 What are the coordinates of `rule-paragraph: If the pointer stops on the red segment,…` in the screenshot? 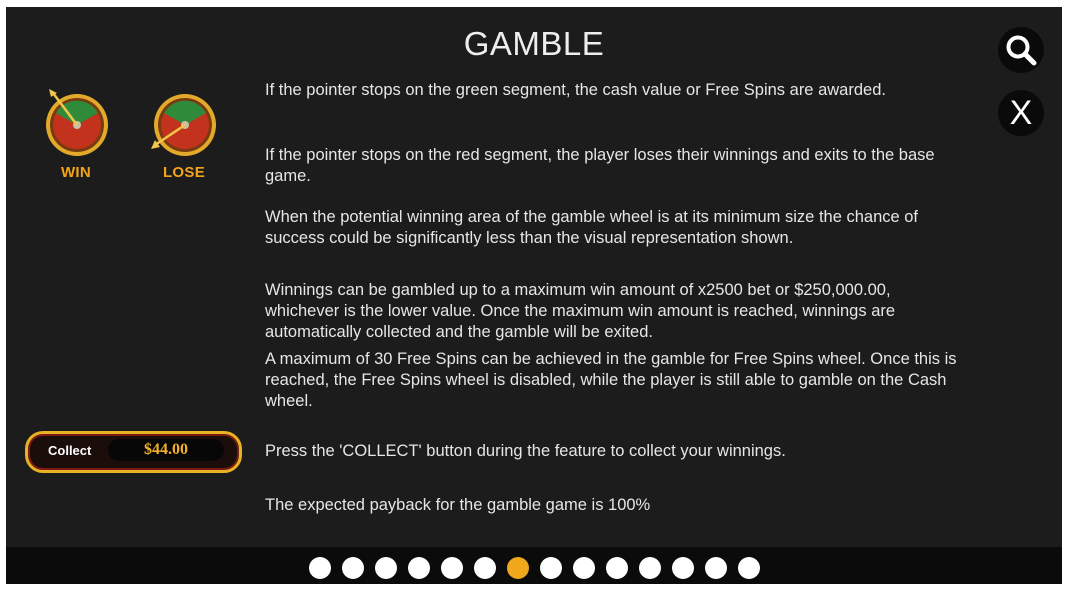 It's located at (600, 165).